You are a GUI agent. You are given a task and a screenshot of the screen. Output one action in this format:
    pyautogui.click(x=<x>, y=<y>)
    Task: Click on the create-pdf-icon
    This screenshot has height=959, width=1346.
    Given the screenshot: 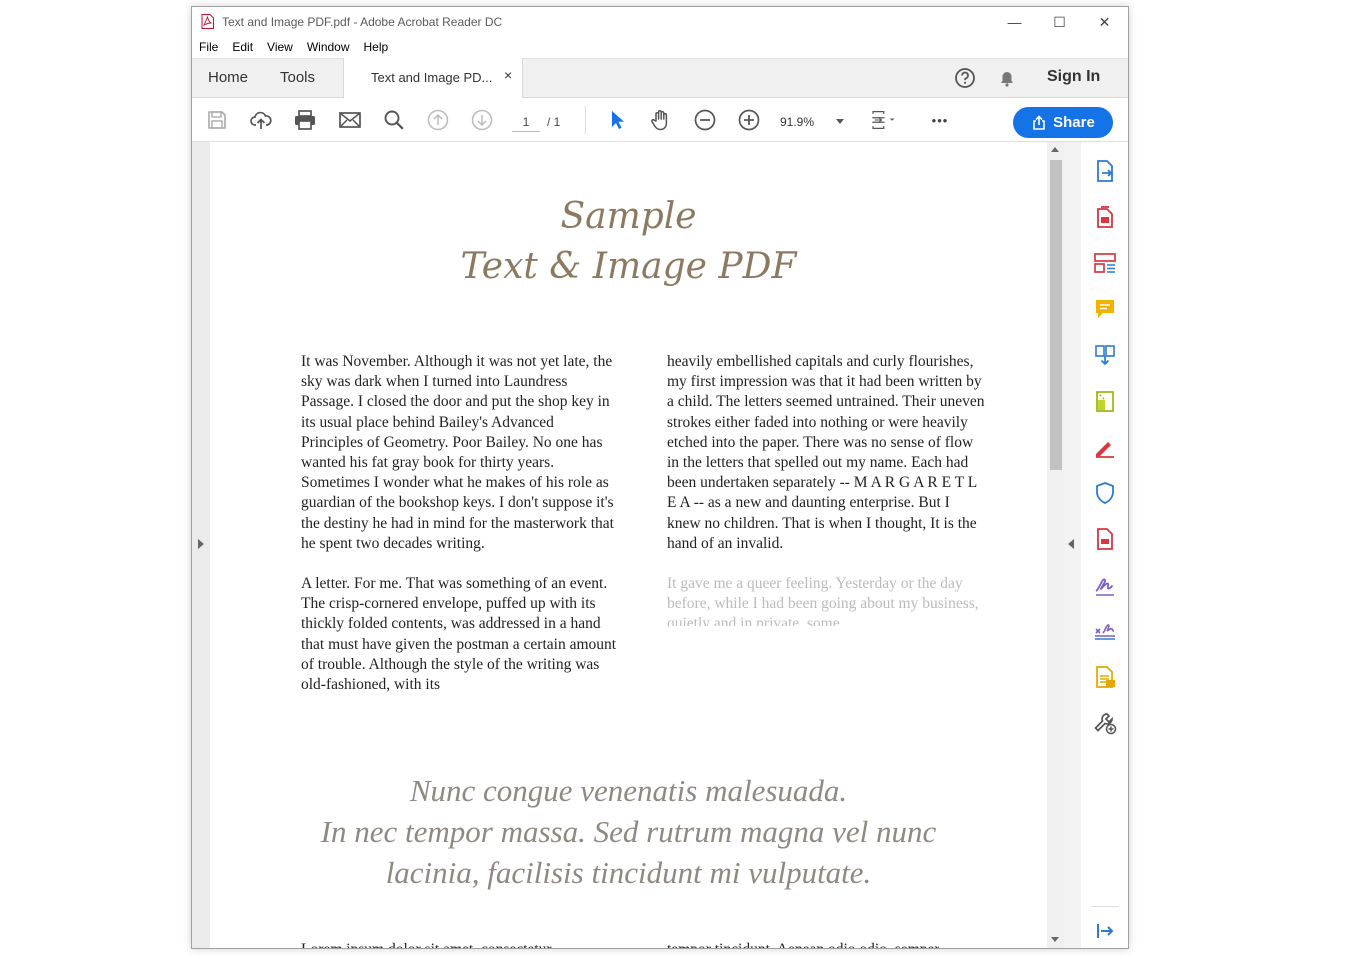 What is the action you would take?
    pyautogui.click(x=1105, y=217)
    